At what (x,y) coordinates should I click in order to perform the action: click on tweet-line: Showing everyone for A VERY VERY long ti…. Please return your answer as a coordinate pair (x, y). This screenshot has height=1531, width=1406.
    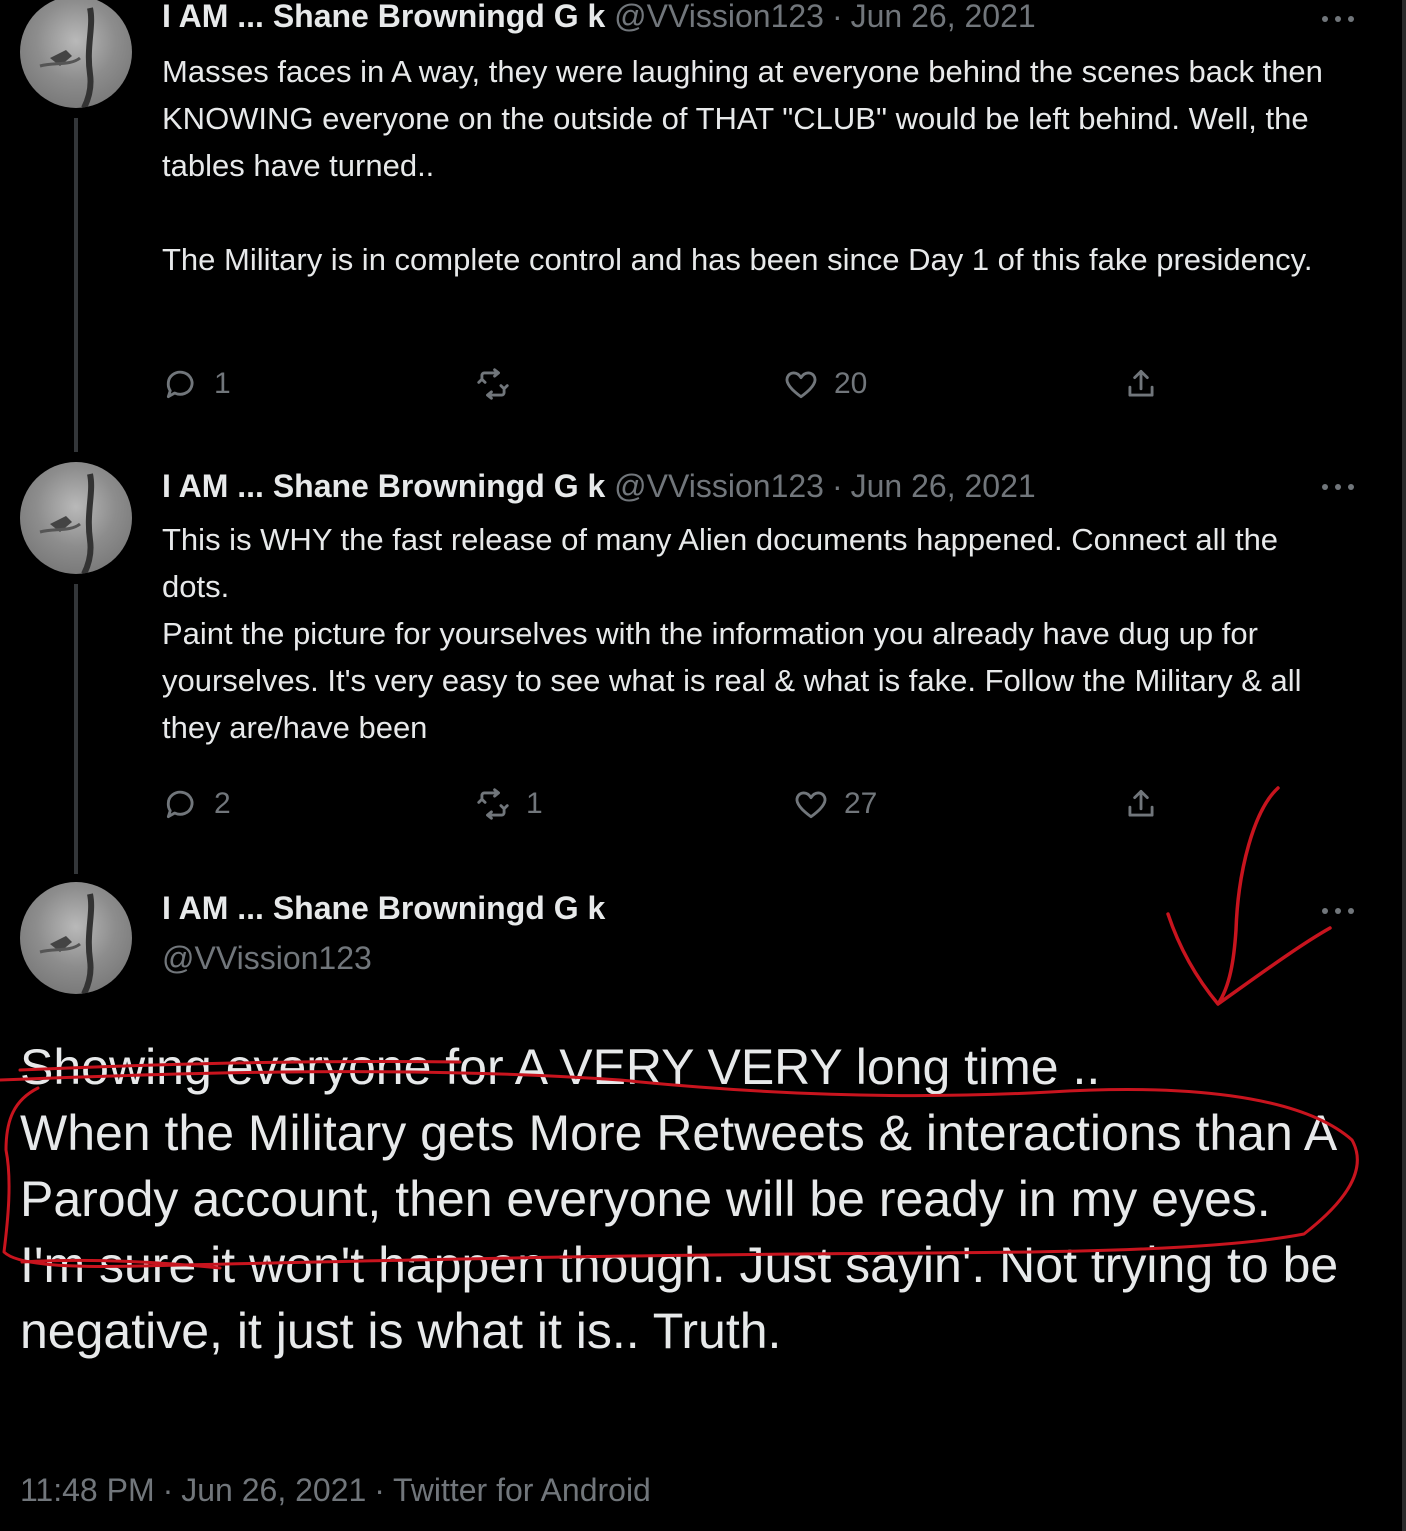
    Looking at the image, I should click on (560, 1067).